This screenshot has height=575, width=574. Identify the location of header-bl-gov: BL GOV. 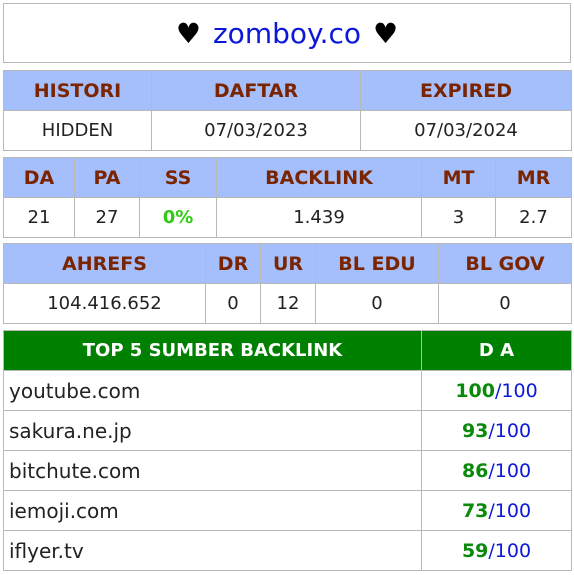
(505, 263).